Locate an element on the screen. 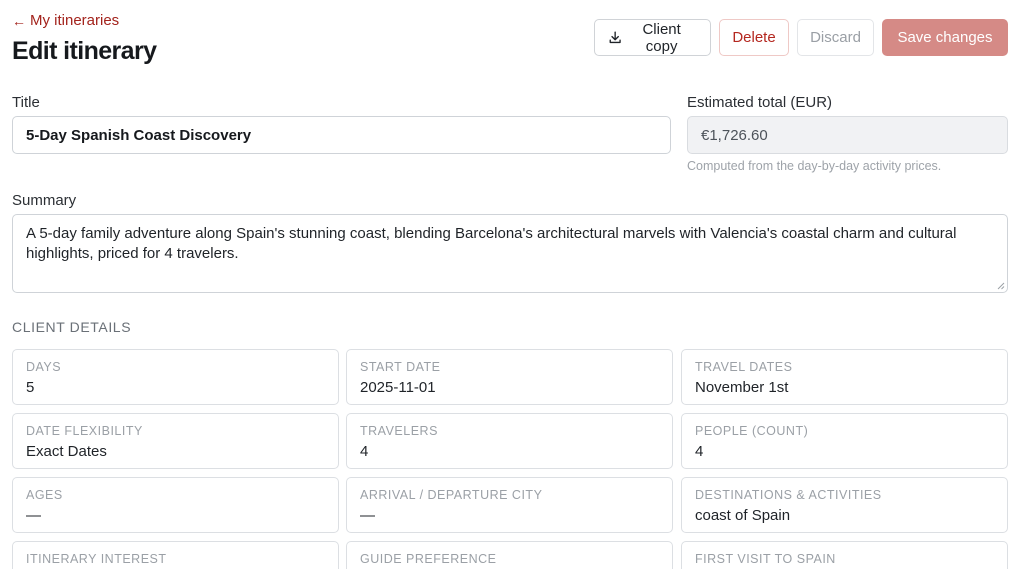  estimated-total-label: Estimated total (EUR) is located at coordinates (760, 102).